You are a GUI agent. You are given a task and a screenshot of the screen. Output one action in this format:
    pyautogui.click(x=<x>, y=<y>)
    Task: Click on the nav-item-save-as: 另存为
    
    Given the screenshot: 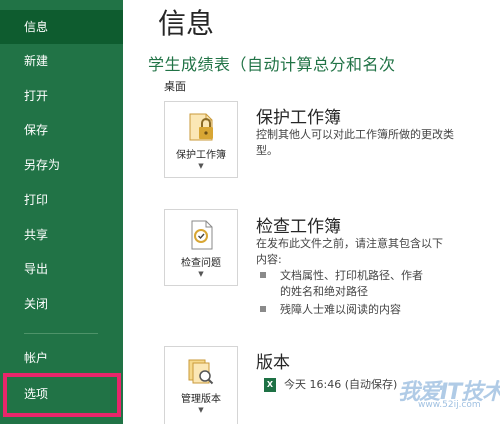 What is the action you would take?
    pyautogui.click(x=61, y=165)
    